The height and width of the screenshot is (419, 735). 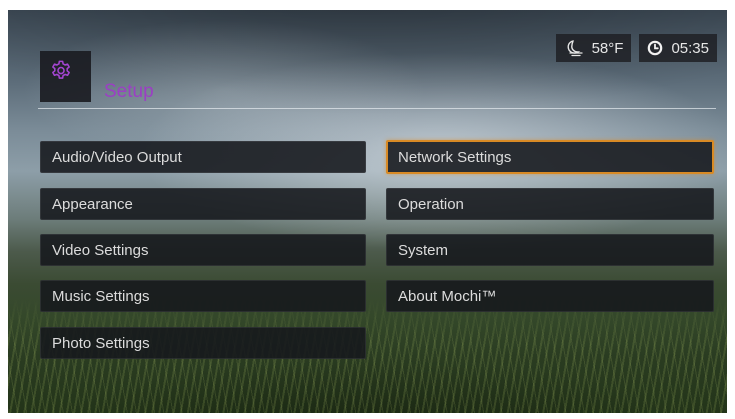 I want to click on weather-status: 58°F, so click(x=593, y=48).